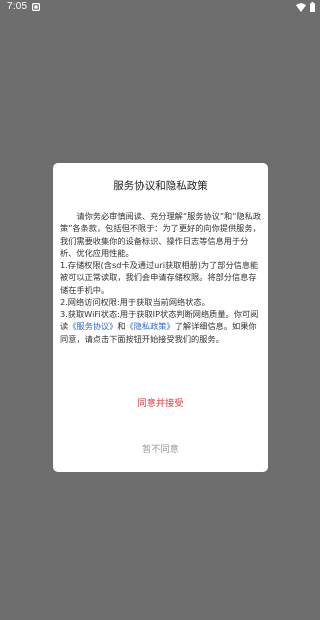 The height and width of the screenshot is (620, 320). Describe the element at coordinates (92, 326) in the screenshot. I see `service-agreement-link: 《服务协议》` at that location.